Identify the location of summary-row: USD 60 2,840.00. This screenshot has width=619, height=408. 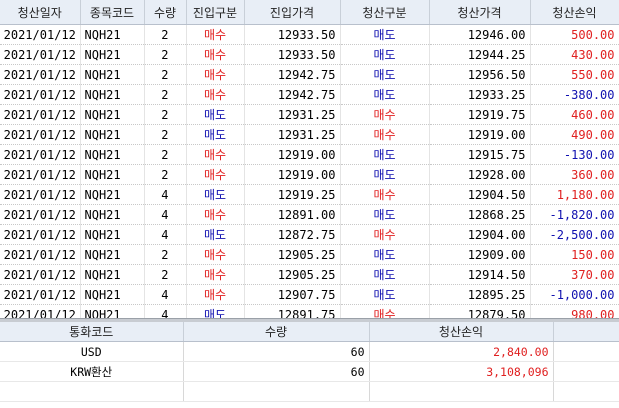
(309, 351).